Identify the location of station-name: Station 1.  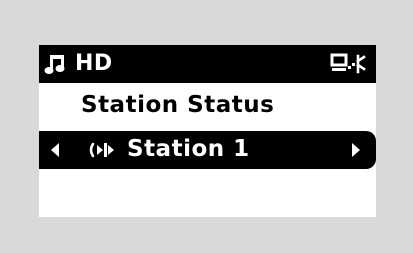
(188, 149).